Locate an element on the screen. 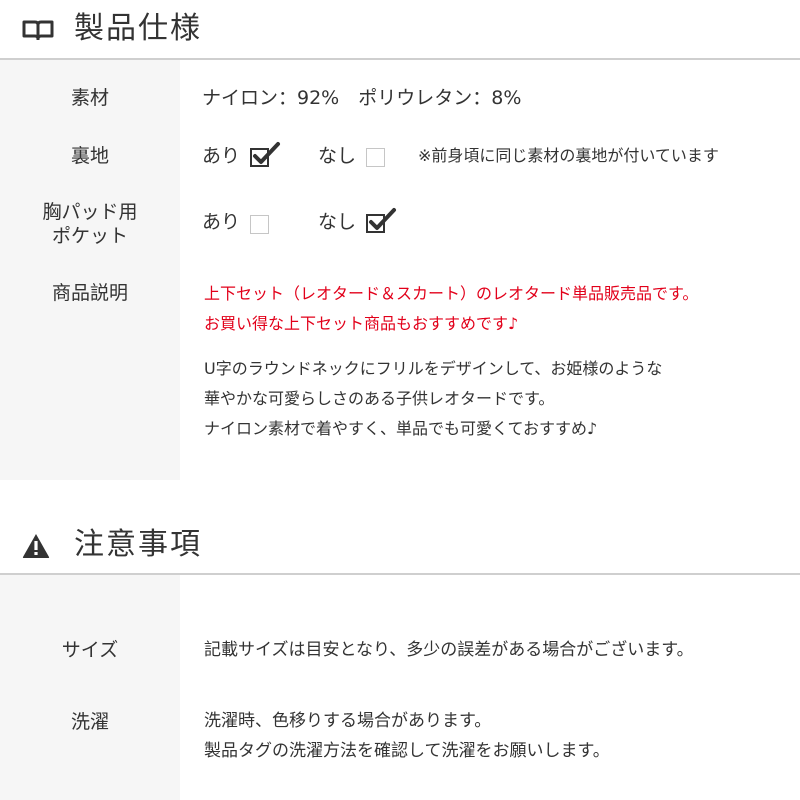 This screenshot has height=800, width=800. bra-pocket-yes-label: あり is located at coordinates (221, 222).